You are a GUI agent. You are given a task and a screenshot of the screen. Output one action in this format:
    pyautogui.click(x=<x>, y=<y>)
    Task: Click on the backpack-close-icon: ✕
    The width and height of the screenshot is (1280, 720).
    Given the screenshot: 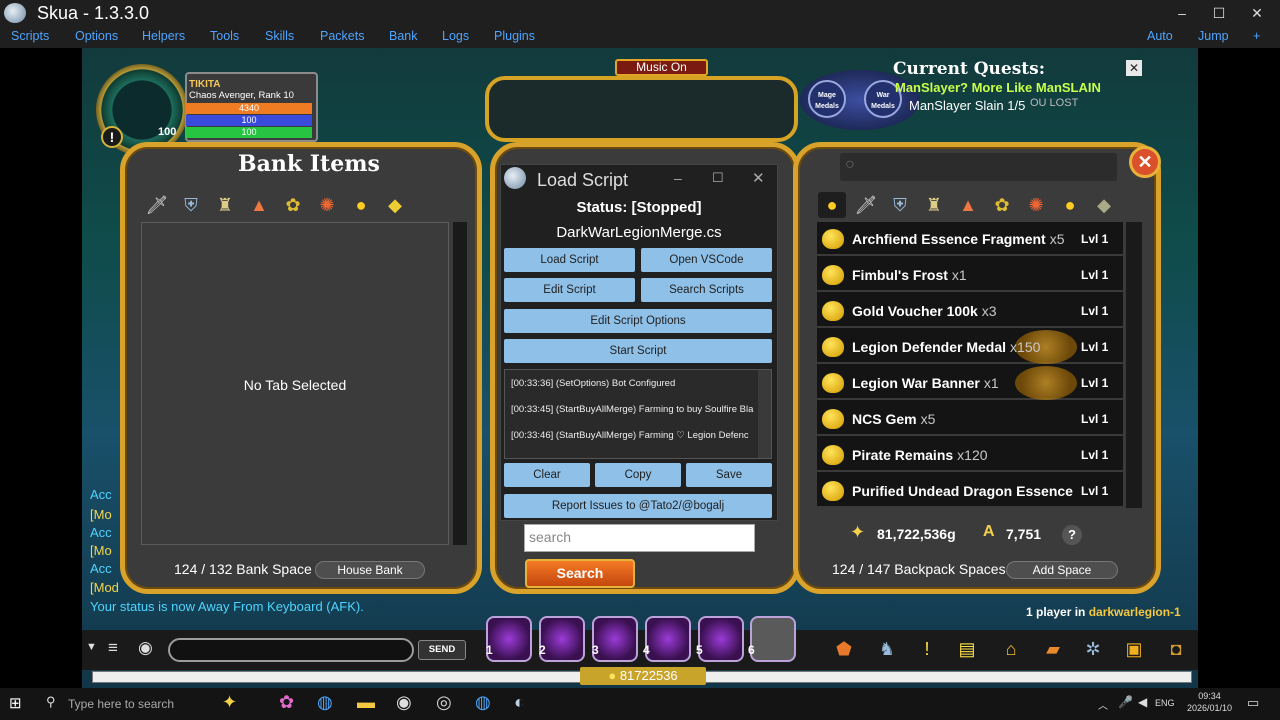 What is the action you would take?
    pyautogui.click(x=1145, y=162)
    